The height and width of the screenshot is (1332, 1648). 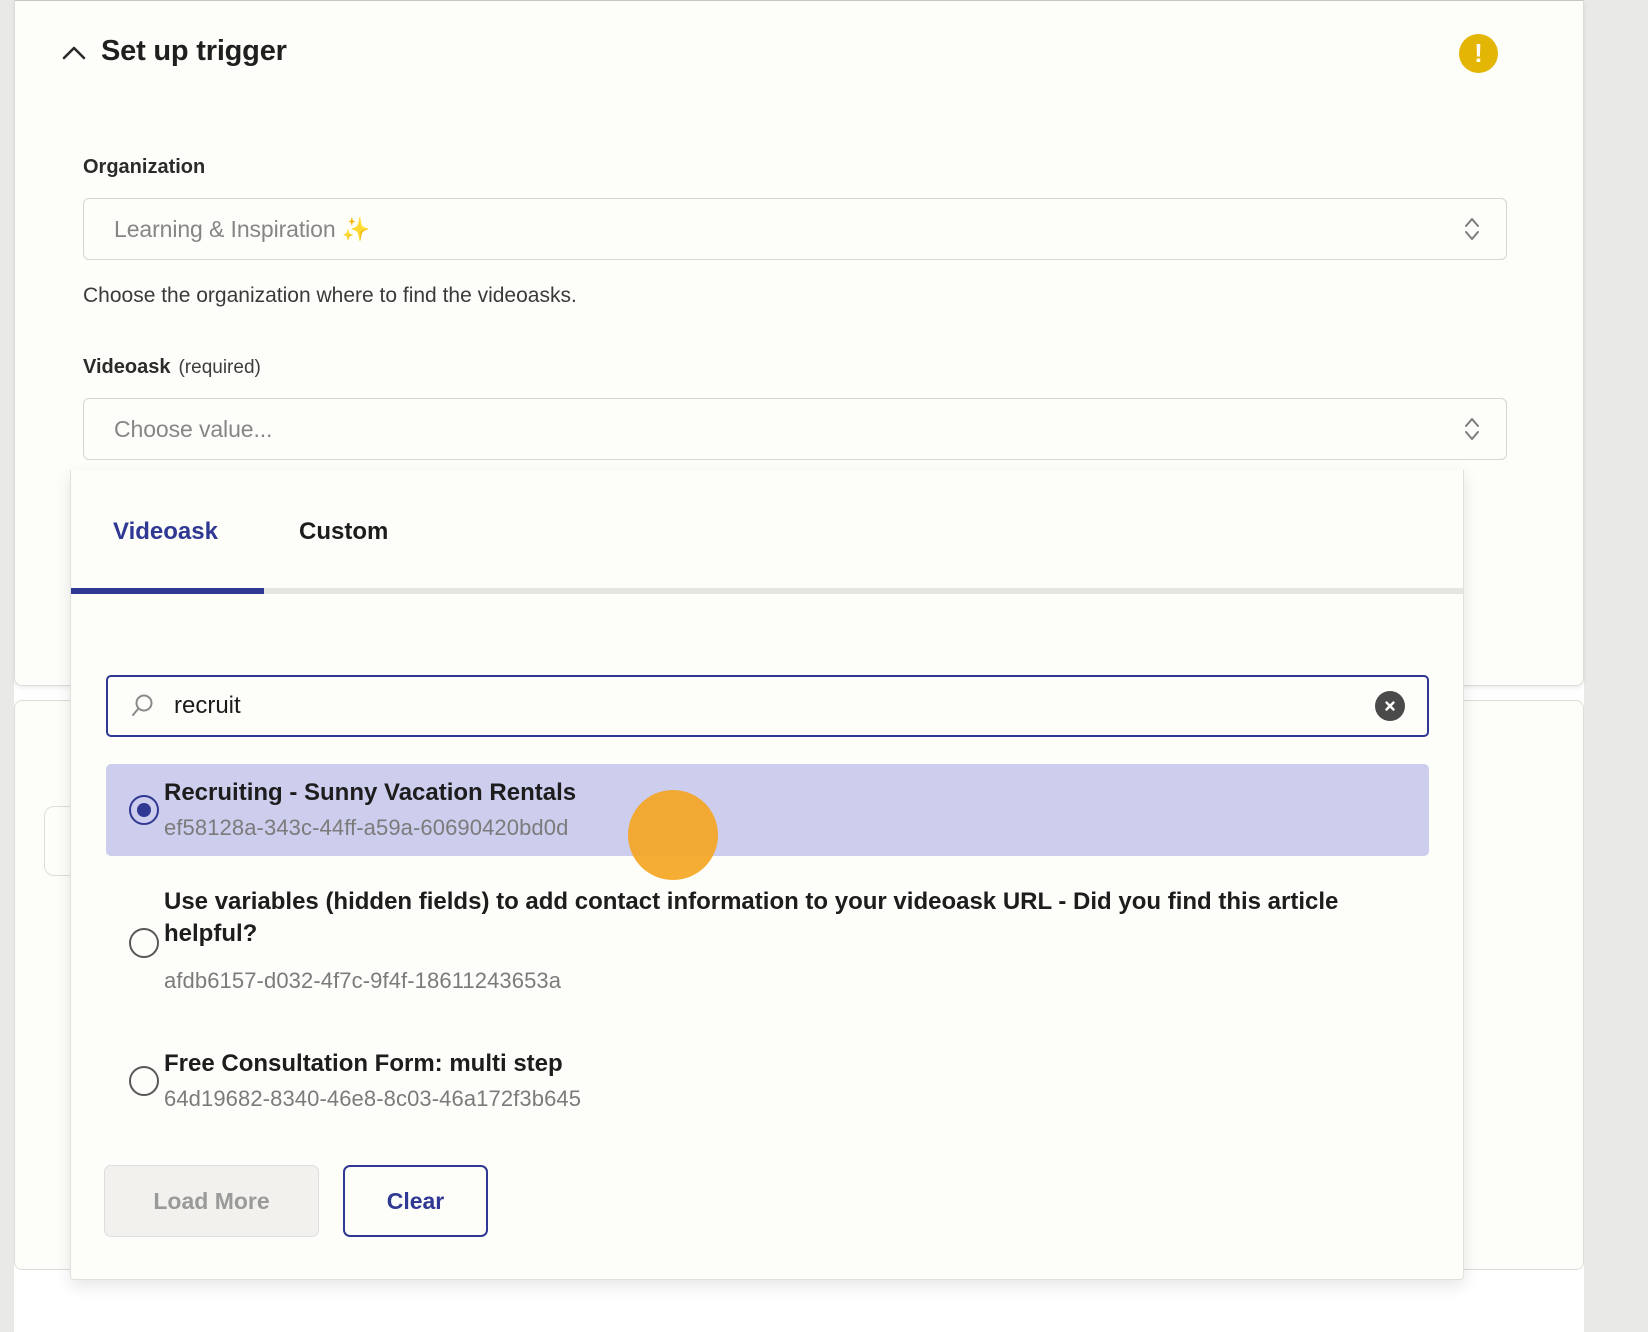 I want to click on chevron-up-icon, so click(x=74, y=54).